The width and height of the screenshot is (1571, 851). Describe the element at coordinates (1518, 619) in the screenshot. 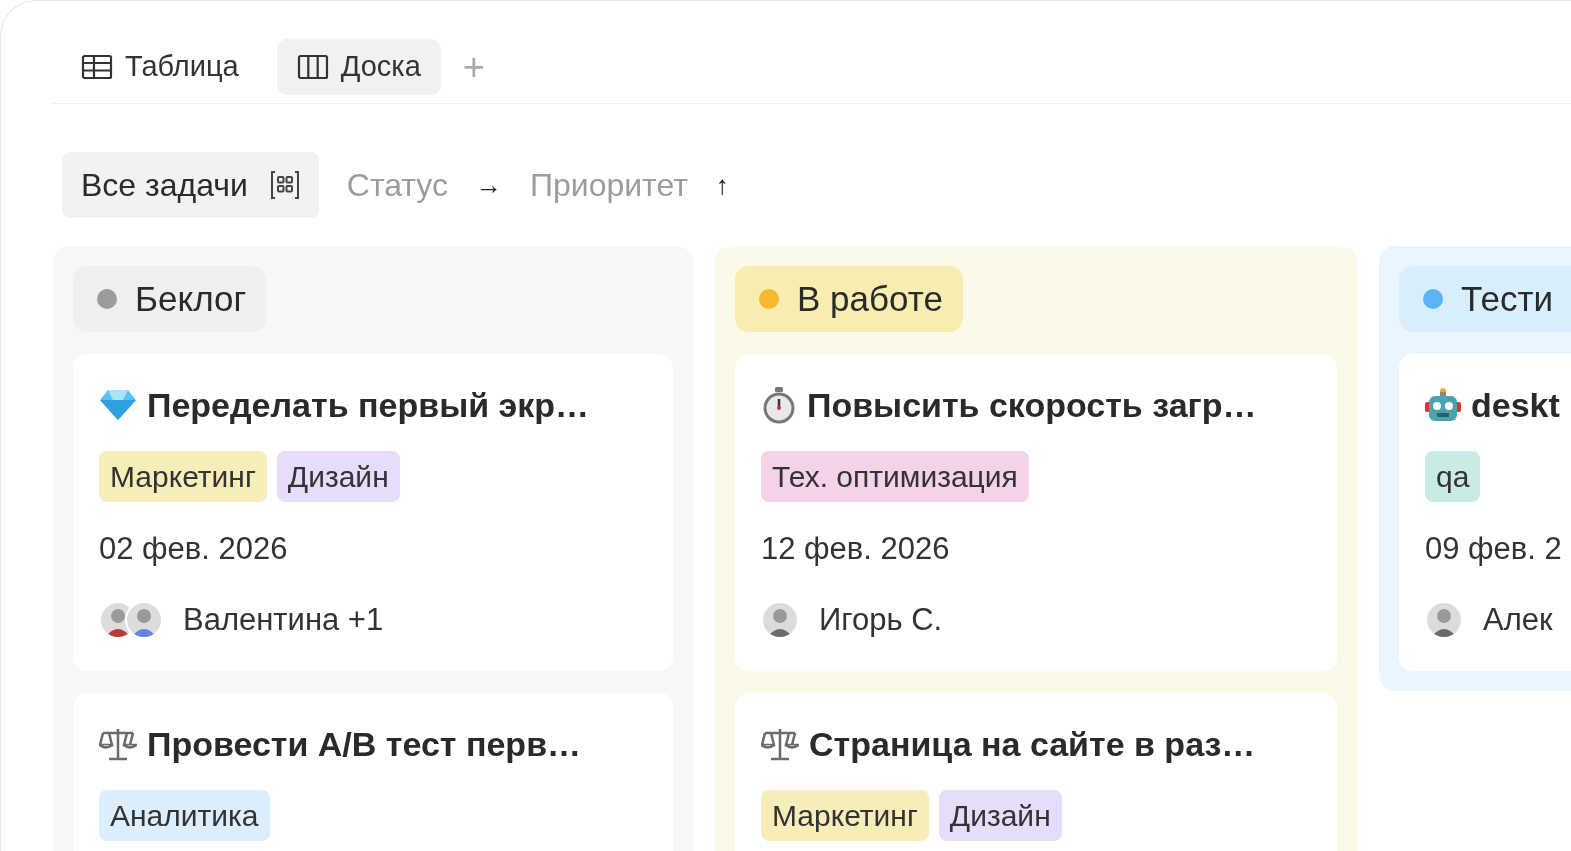

I see `assignee-name: Алек` at that location.